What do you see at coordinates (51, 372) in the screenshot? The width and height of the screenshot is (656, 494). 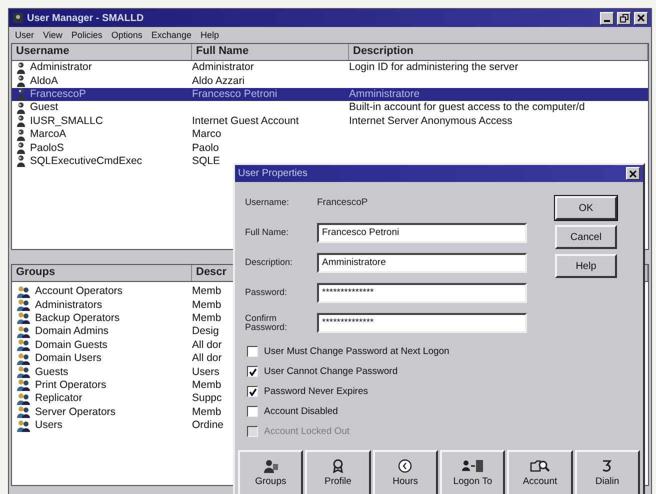 I see `group-name-cell: Guests` at bounding box center [51, 372].